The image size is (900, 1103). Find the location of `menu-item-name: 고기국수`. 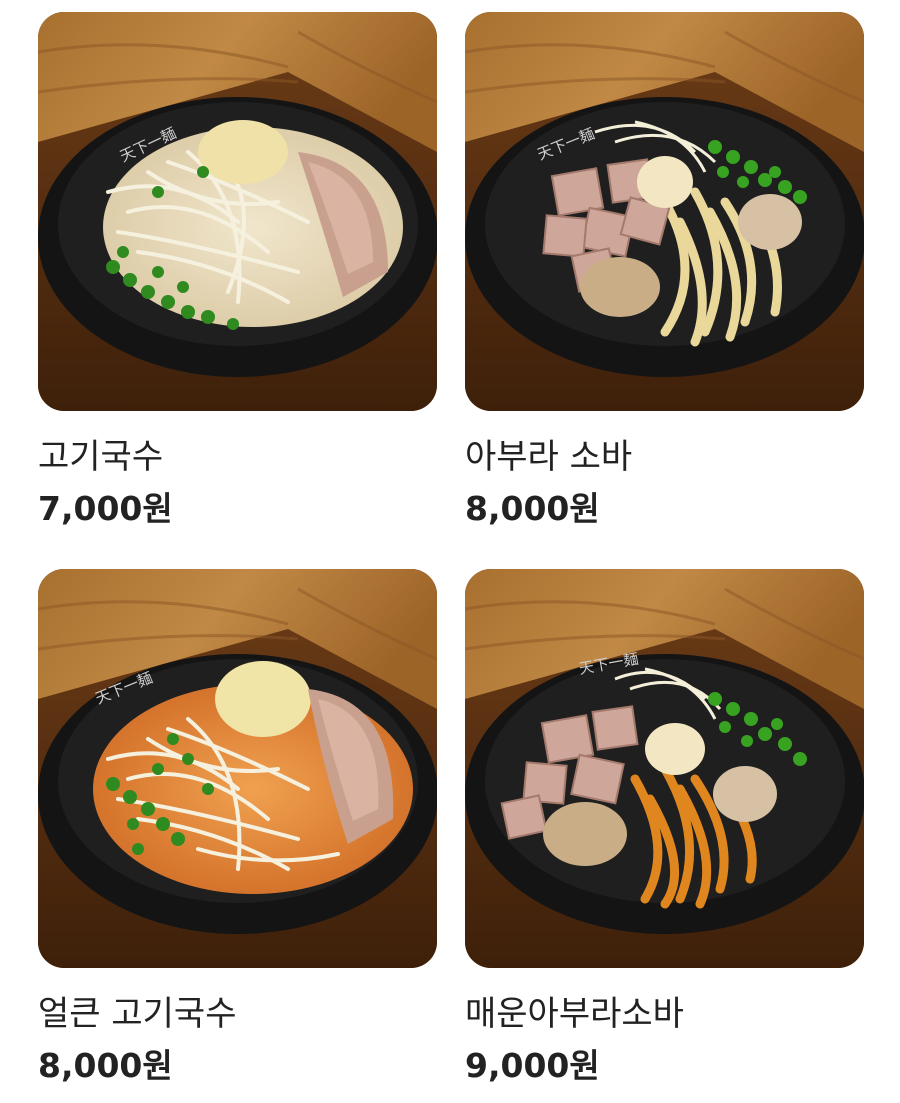

menu-item-name: 고기국수 is located at coordinates (101, 457).